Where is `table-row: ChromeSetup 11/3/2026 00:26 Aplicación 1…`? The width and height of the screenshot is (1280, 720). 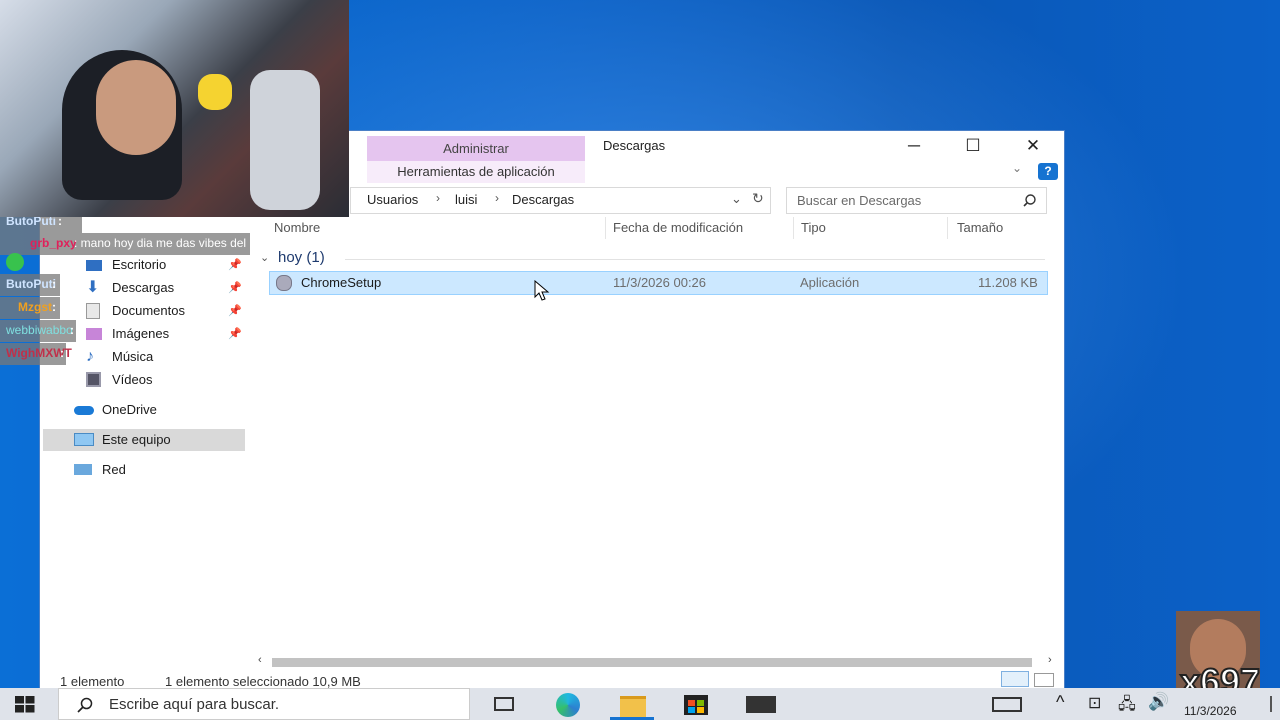
table-row: ChromeSetup 11/3/2026 00:26 Aplicación 1… is located at coordinates (658, 283).